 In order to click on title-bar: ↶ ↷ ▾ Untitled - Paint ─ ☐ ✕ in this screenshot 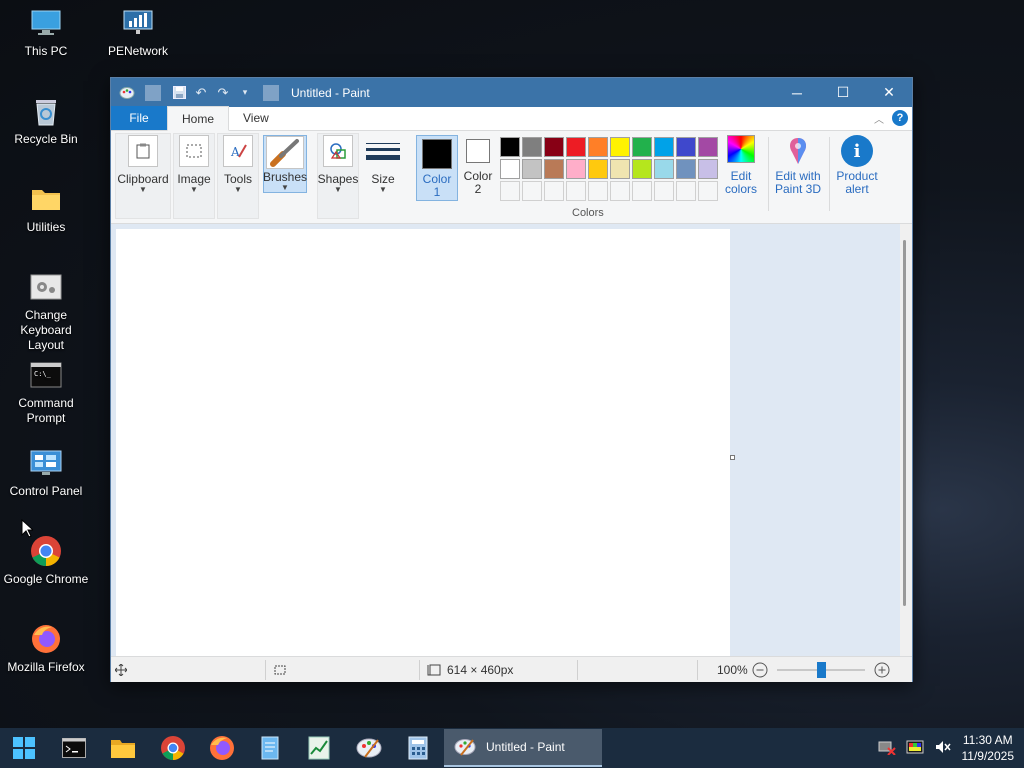, I will do `click(511, 92)`.